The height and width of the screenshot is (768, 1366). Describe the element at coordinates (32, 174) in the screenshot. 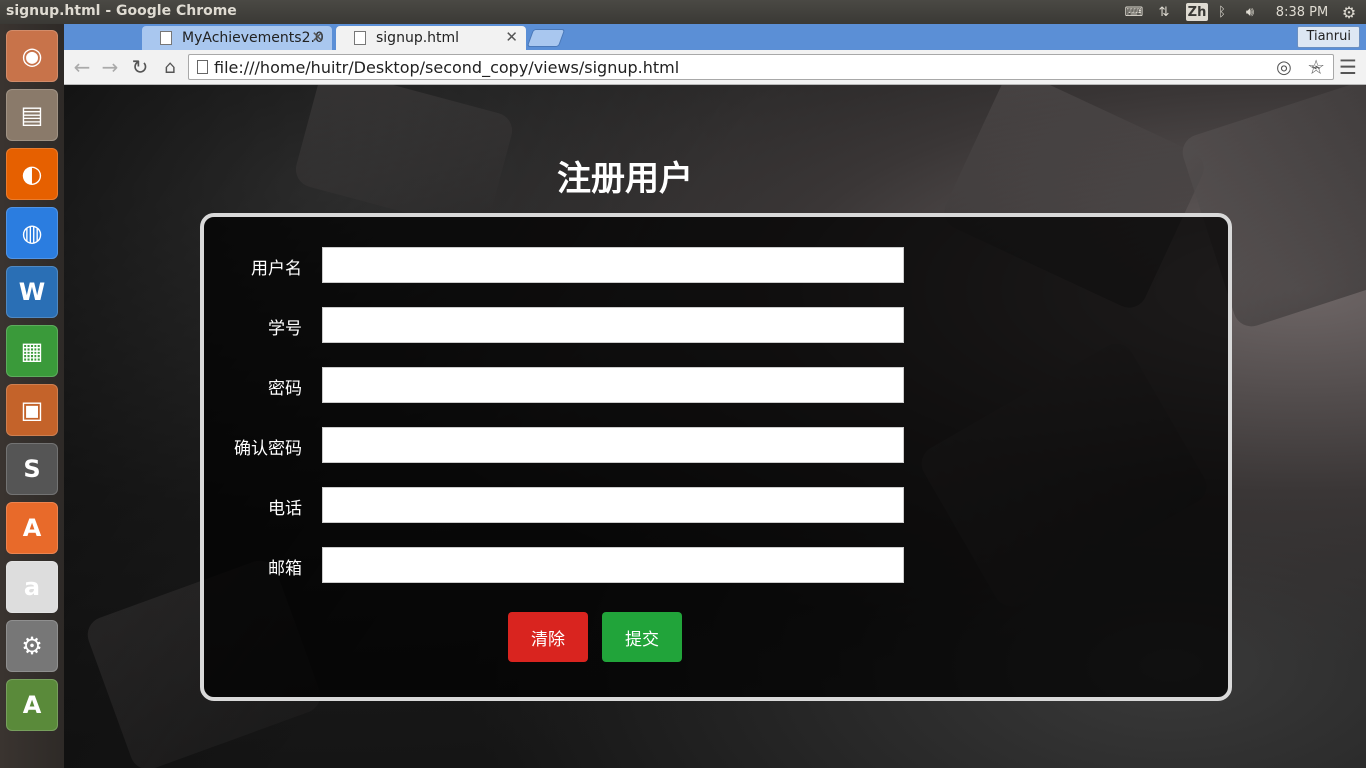

I see `firefox-icon: ◐` at that location.